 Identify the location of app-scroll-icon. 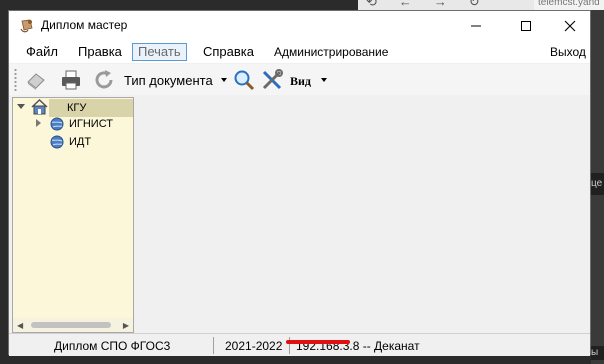
(26, 26).